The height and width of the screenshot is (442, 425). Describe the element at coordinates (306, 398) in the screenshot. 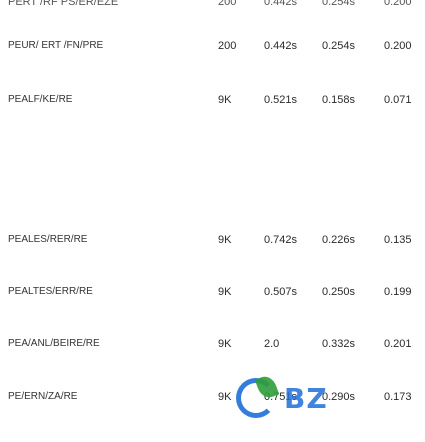

I see `watermark-label: BZ` at that location.